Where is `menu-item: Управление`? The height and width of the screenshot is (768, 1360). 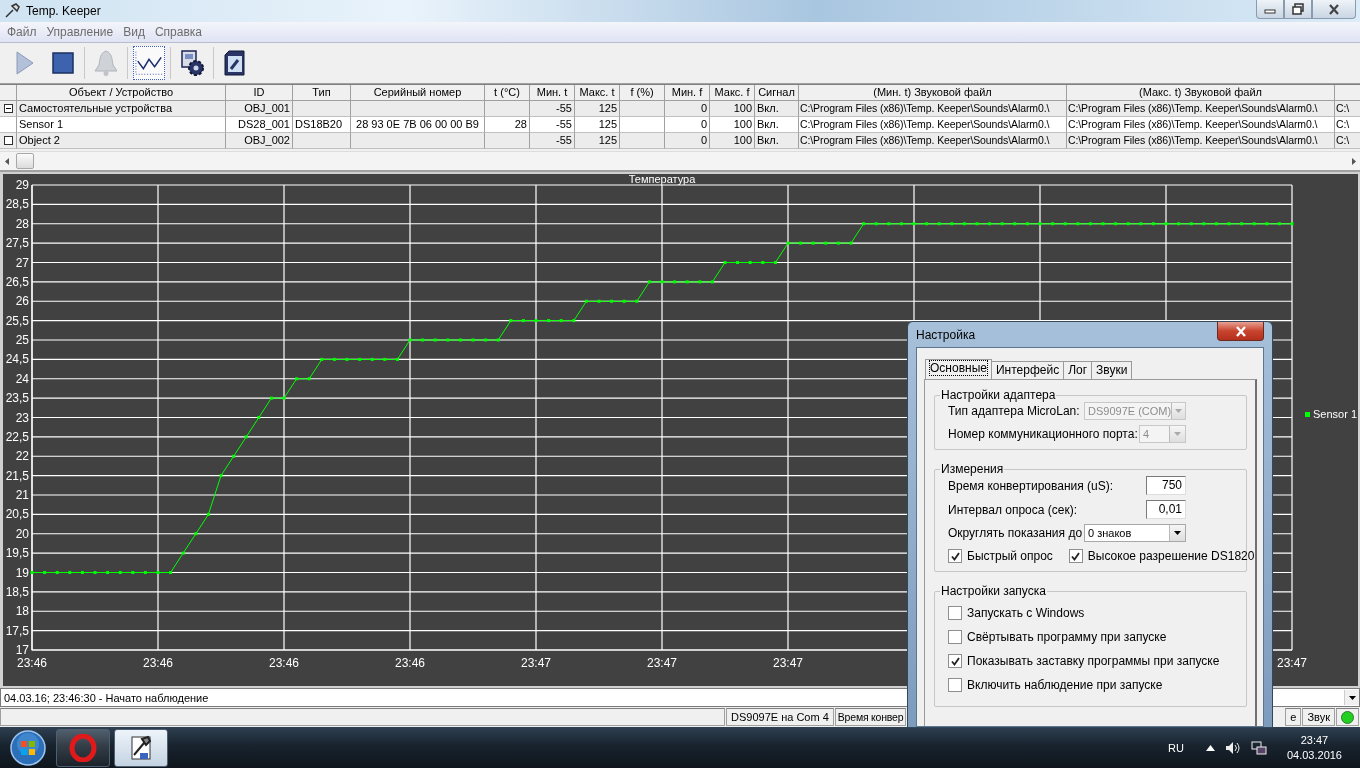
menu-item: Управление is located at coordinates (80, 32).